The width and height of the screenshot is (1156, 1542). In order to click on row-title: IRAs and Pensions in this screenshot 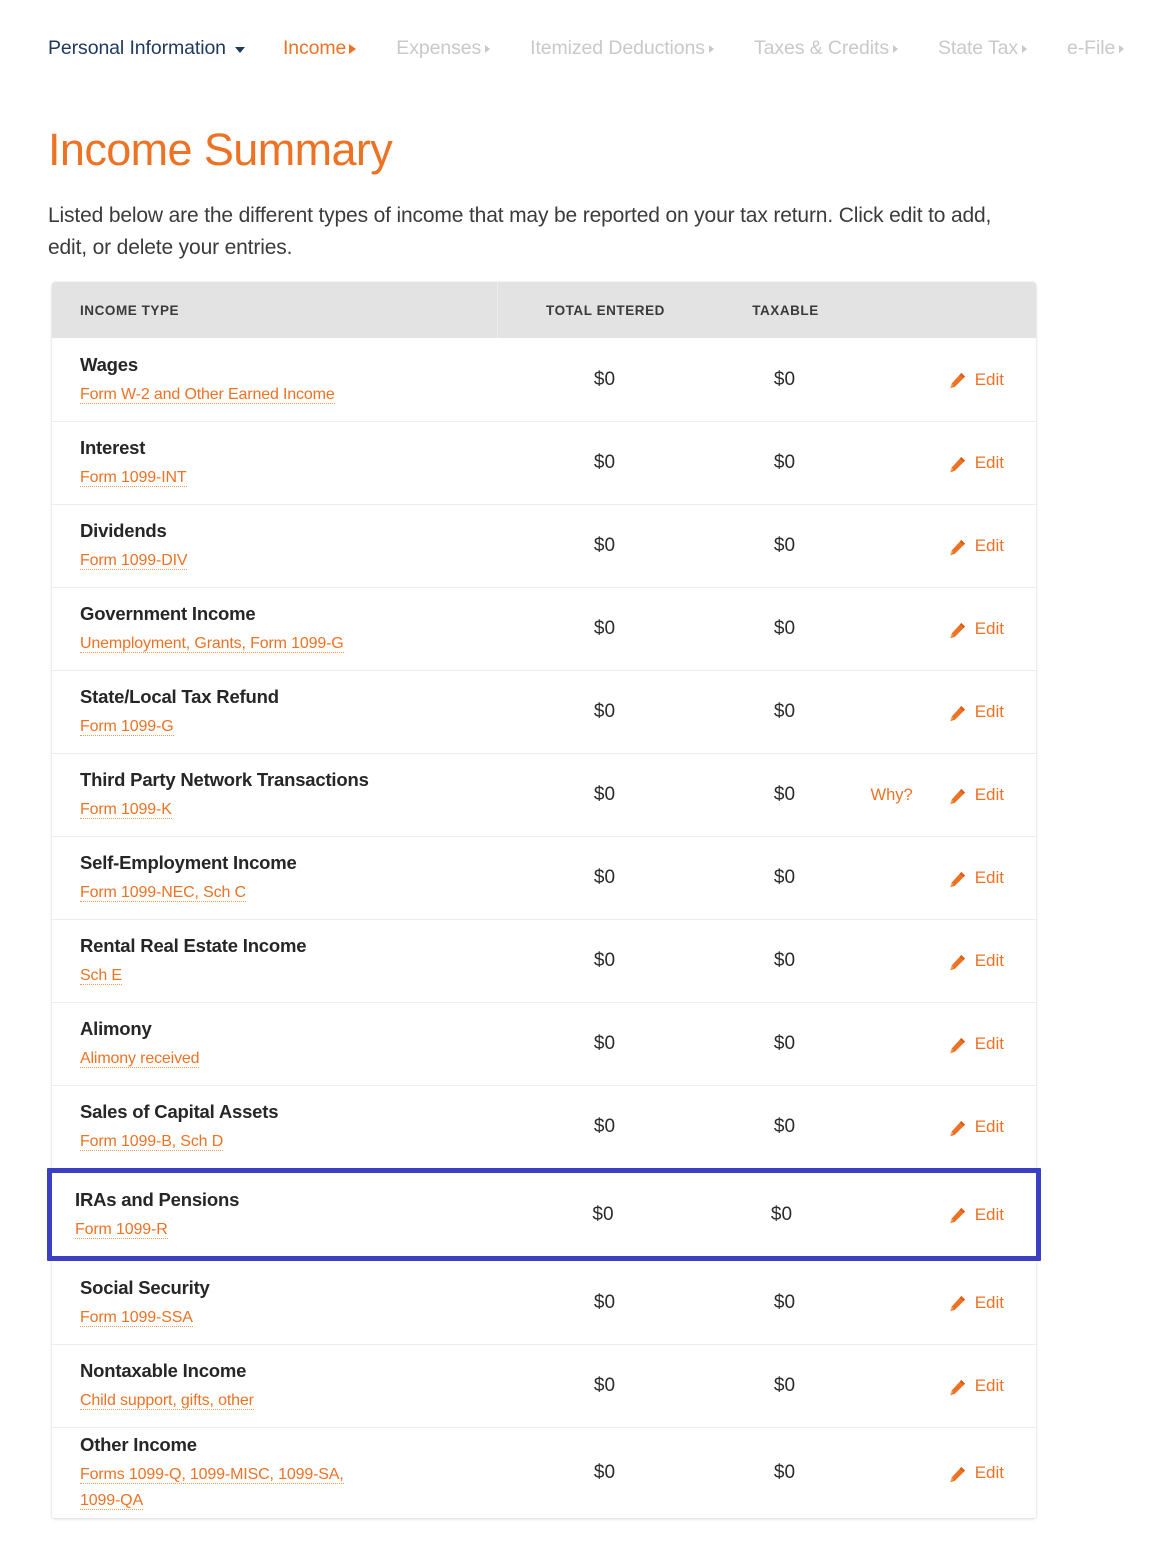, I will do `click(157, 1199)`.